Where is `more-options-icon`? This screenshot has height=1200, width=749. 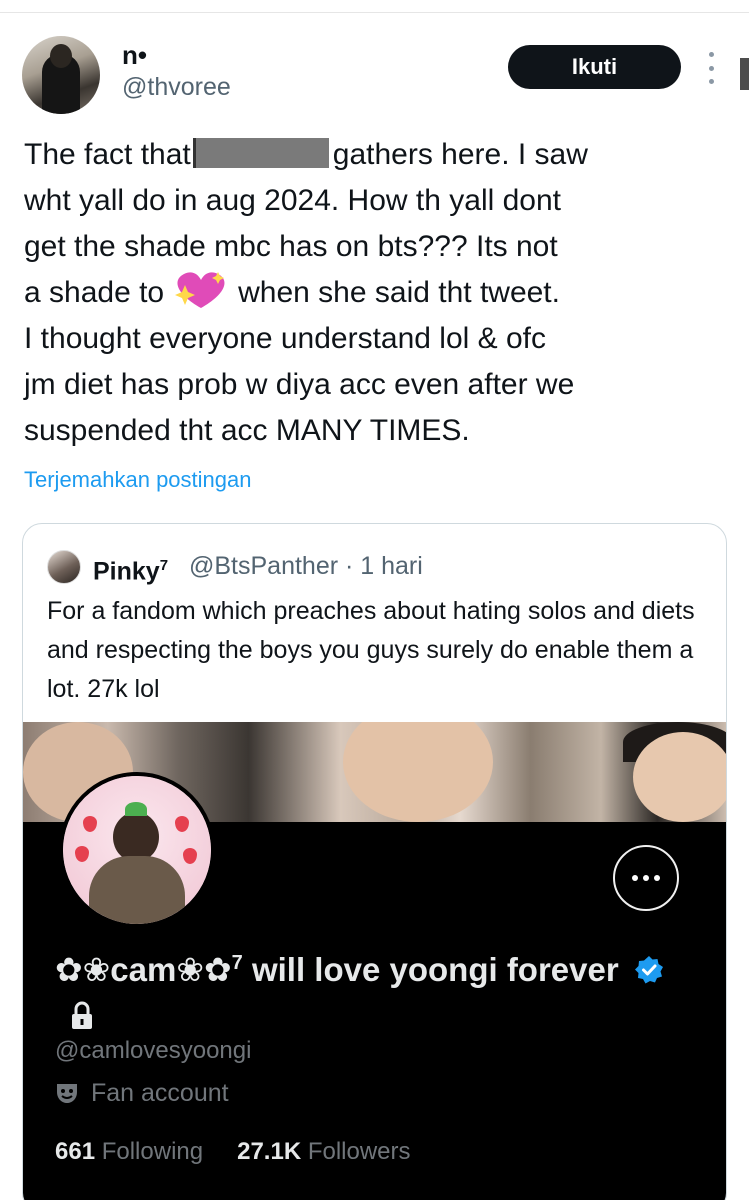 more-options-icon is located at coordinates (711, 68).